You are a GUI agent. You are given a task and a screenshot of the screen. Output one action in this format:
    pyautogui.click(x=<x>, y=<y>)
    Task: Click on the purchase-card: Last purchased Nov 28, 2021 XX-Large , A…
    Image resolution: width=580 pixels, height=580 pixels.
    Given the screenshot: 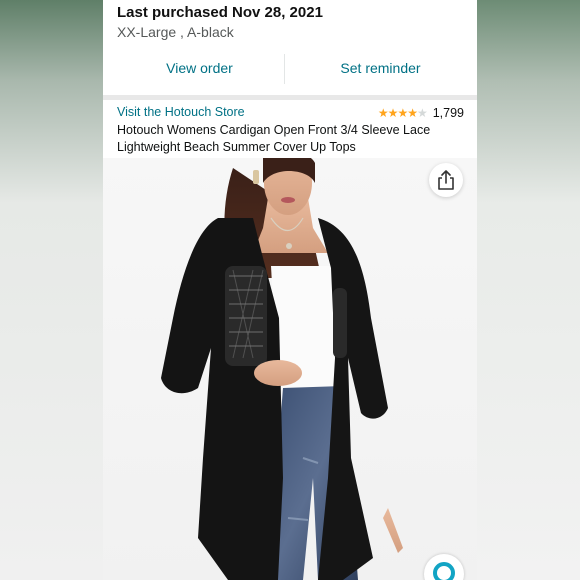 What is the action you would take?
    pyautogui.click(x=290, y=47)
    